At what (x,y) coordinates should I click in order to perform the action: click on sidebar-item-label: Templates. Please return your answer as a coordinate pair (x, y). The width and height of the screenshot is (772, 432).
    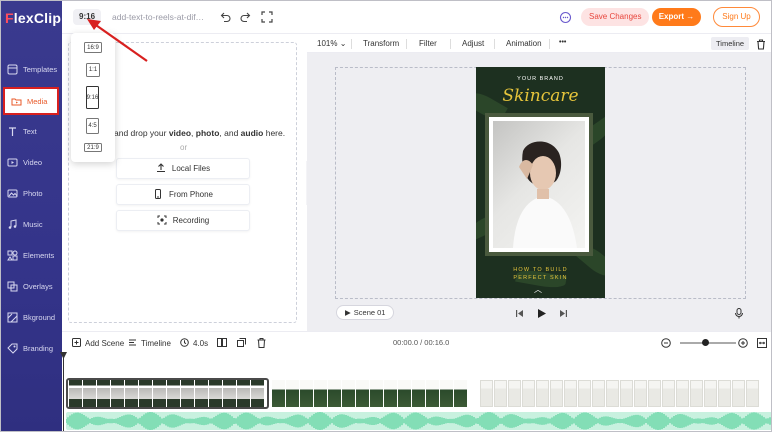
    Looking at the image, I should click on (40, 69).